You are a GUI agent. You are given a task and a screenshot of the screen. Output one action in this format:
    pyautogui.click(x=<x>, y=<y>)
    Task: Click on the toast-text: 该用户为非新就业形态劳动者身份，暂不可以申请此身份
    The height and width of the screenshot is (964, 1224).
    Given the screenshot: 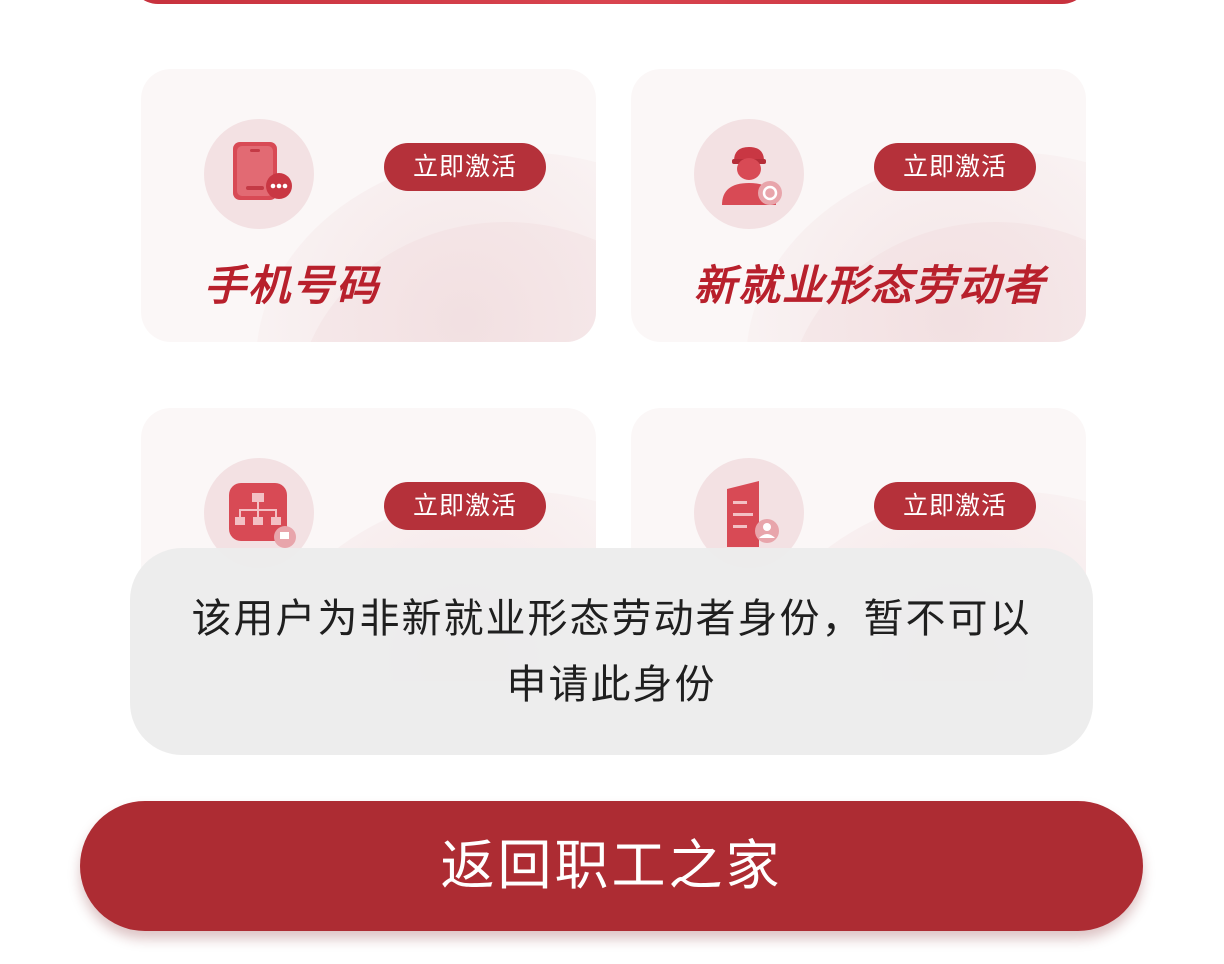 What is the action you would take?
    pyautogui.click(x=611, y=651)
    